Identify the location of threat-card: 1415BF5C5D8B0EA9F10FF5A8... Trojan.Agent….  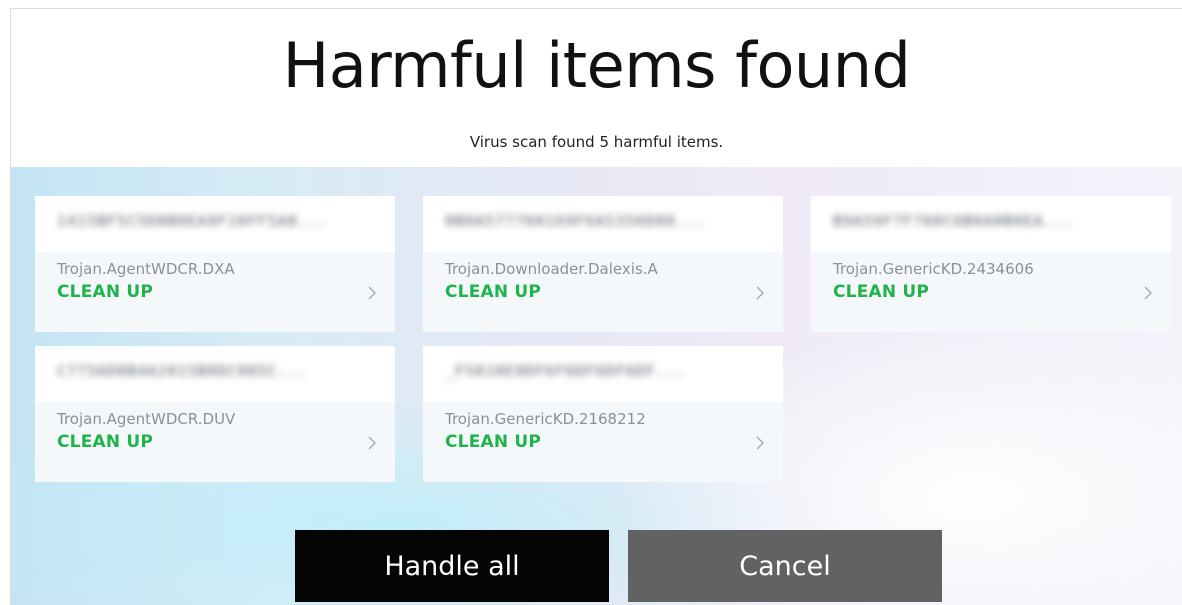
(215, 264).